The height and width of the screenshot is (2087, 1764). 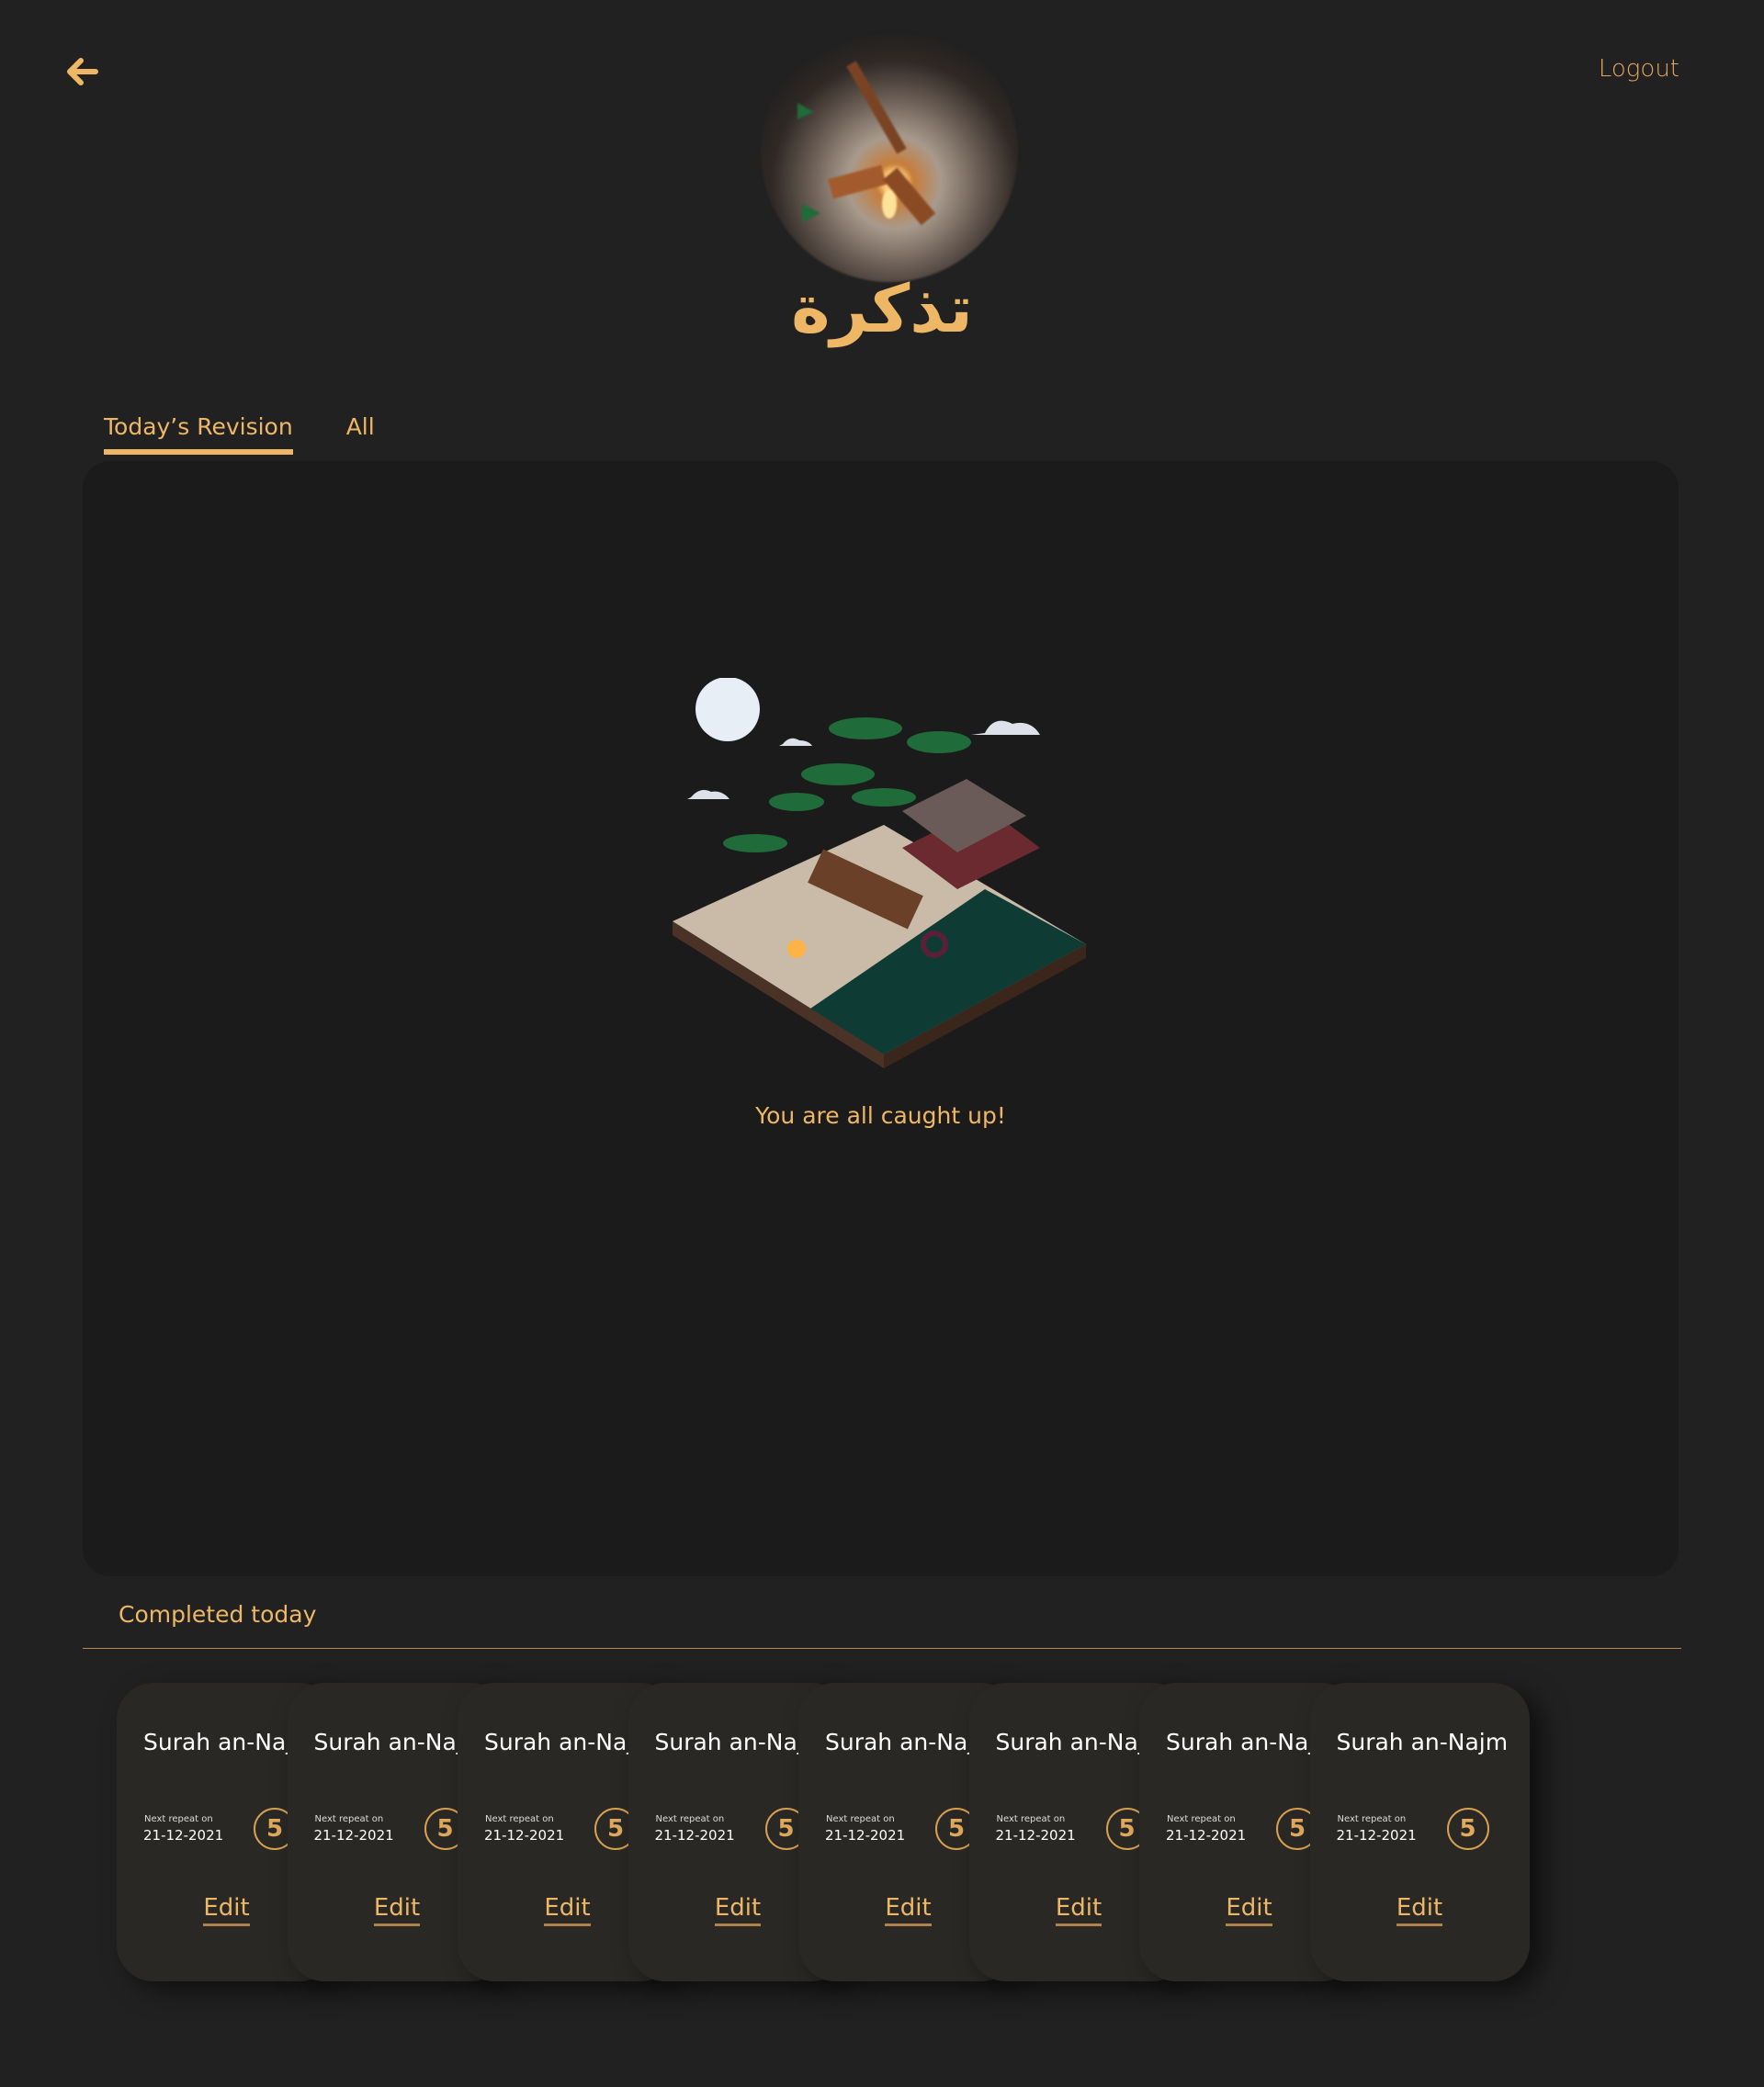 I want to click on island-illustration, so click(x=879, y=873).